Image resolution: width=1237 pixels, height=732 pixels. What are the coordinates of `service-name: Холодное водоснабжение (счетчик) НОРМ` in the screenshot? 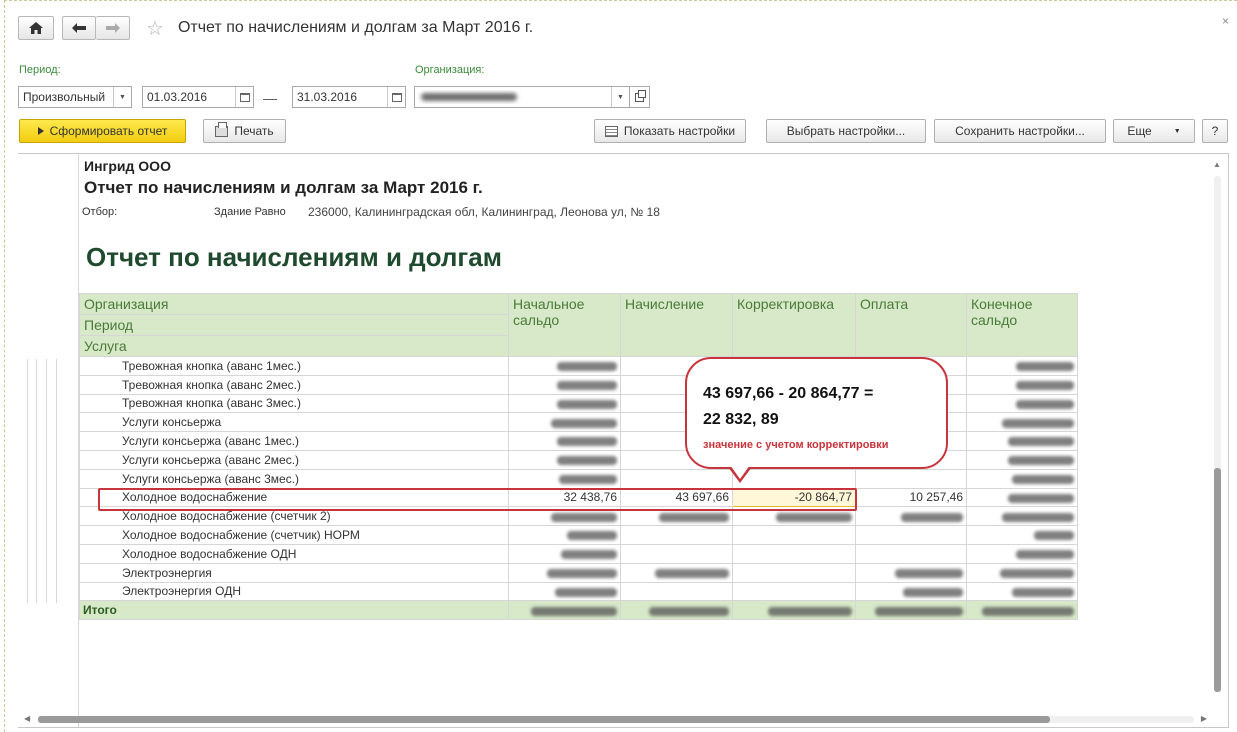 It's located at (294, 535).